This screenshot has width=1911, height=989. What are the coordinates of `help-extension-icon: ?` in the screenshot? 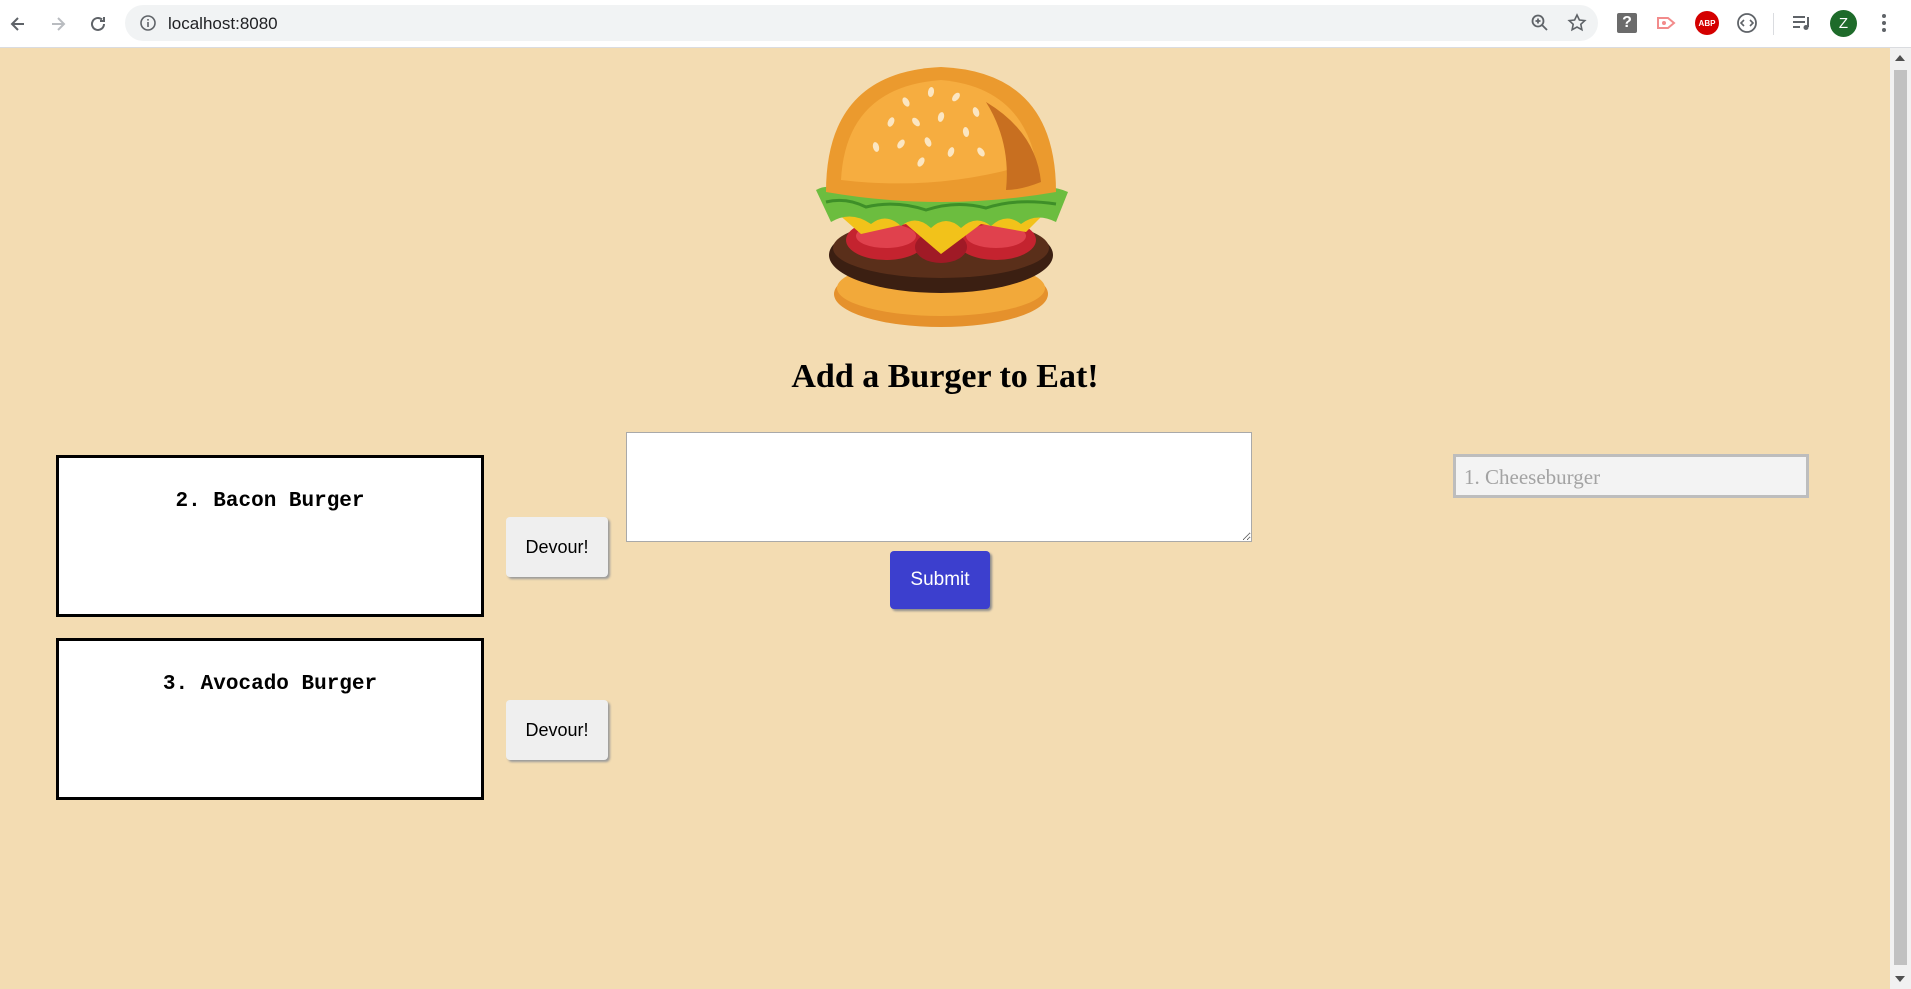 It's located at (1627, 23).